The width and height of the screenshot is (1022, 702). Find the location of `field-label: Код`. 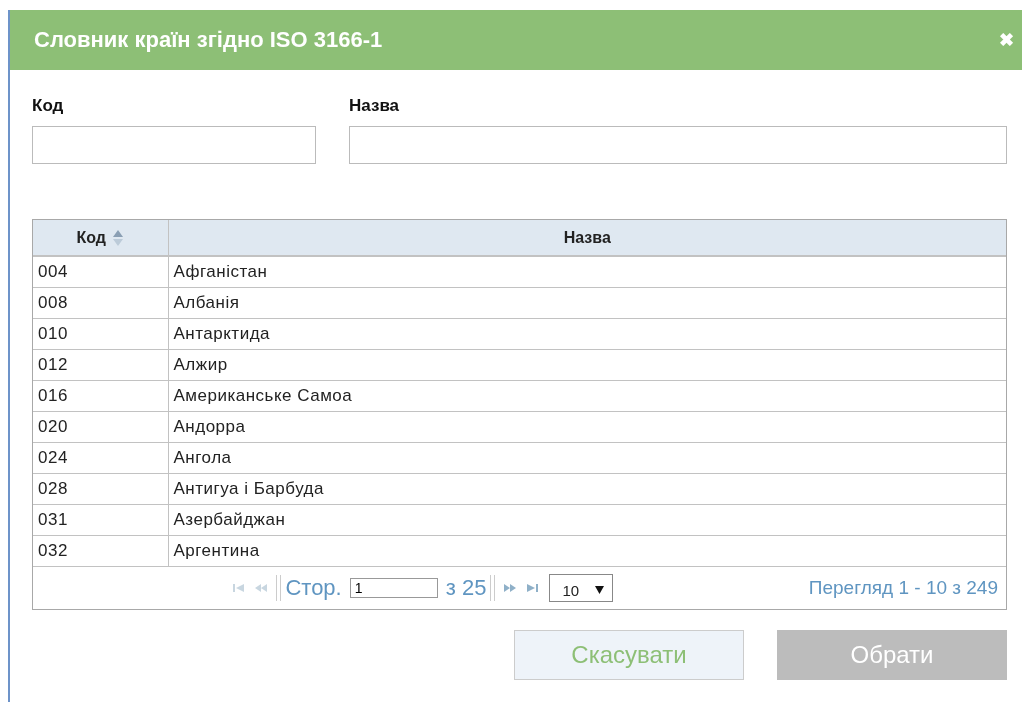

field-label: Код is located at coordinates (48, 106).